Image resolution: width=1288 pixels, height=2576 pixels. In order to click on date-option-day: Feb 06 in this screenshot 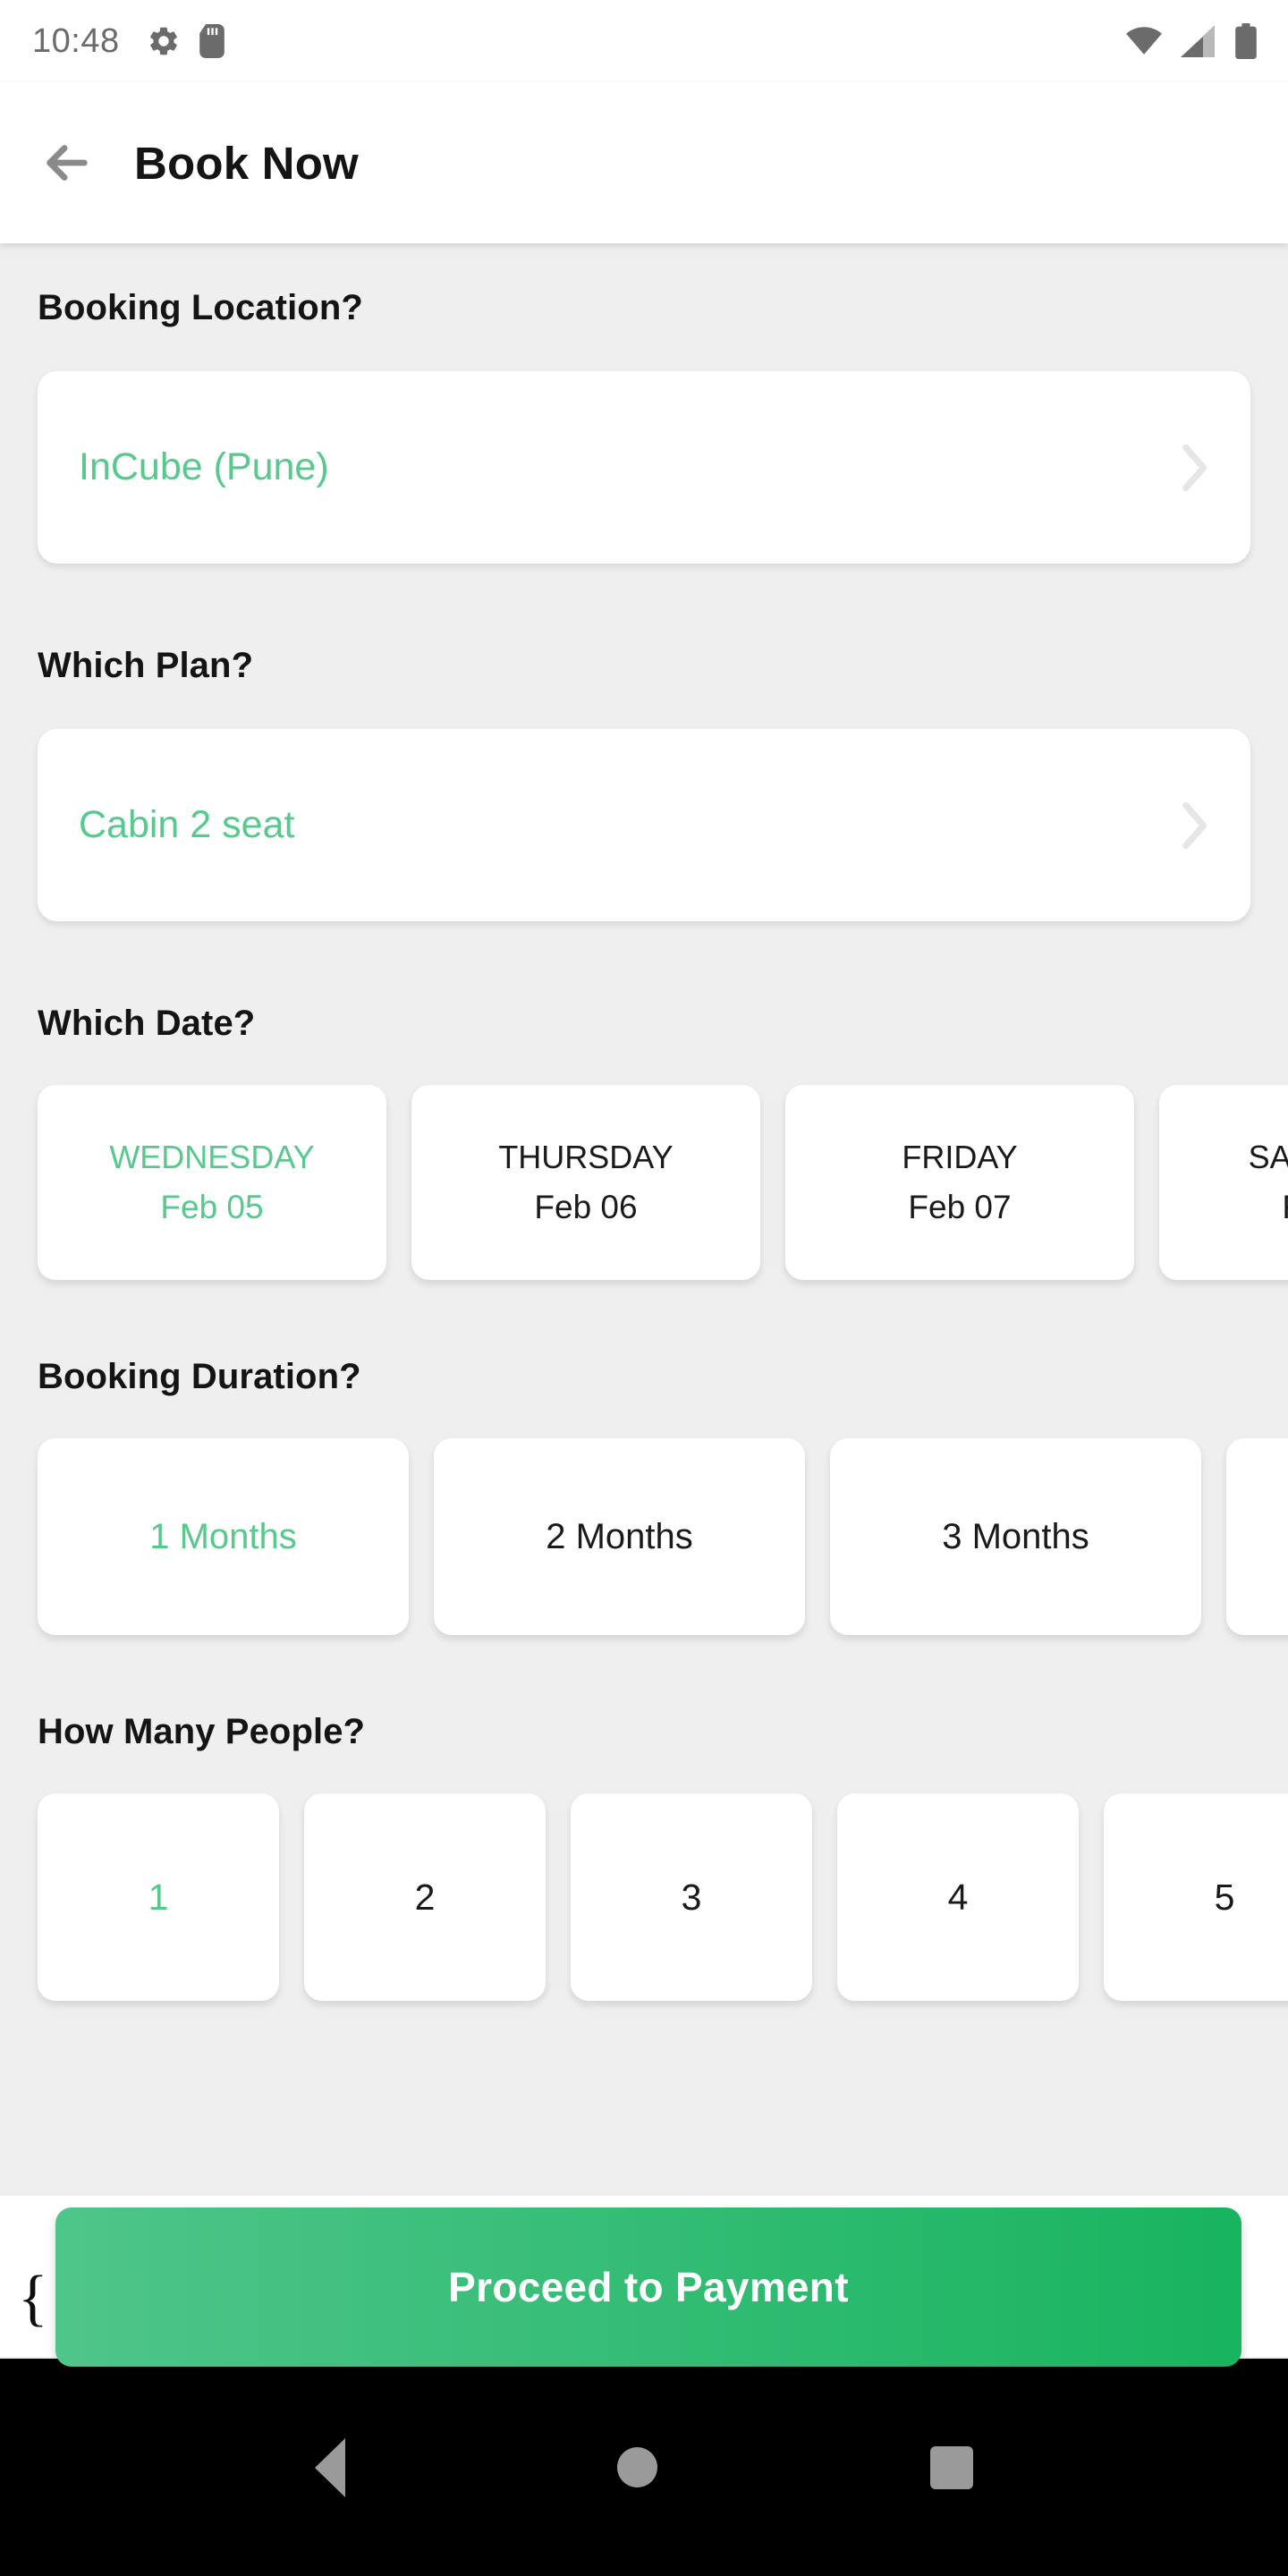, I will do `click(586, 1207)`.